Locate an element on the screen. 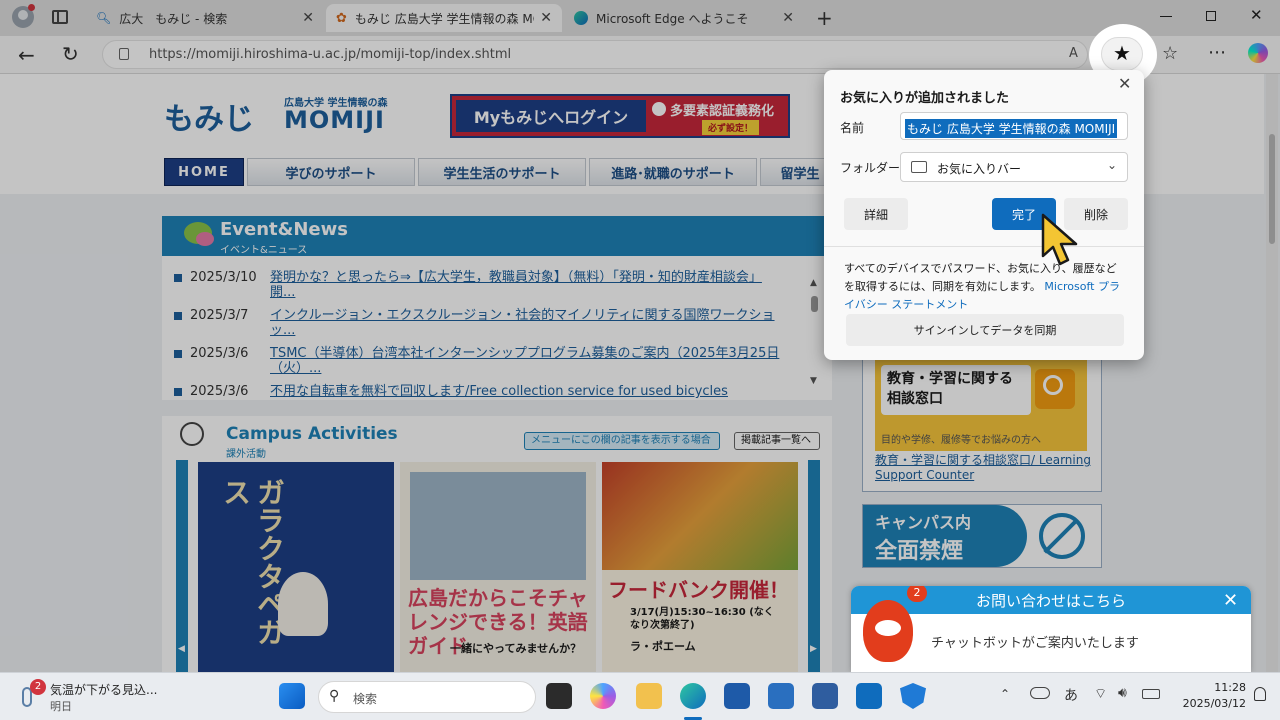 The height and width of the screenshot is (720, 1280). mascot-icon is located at coordinates (888, 631).